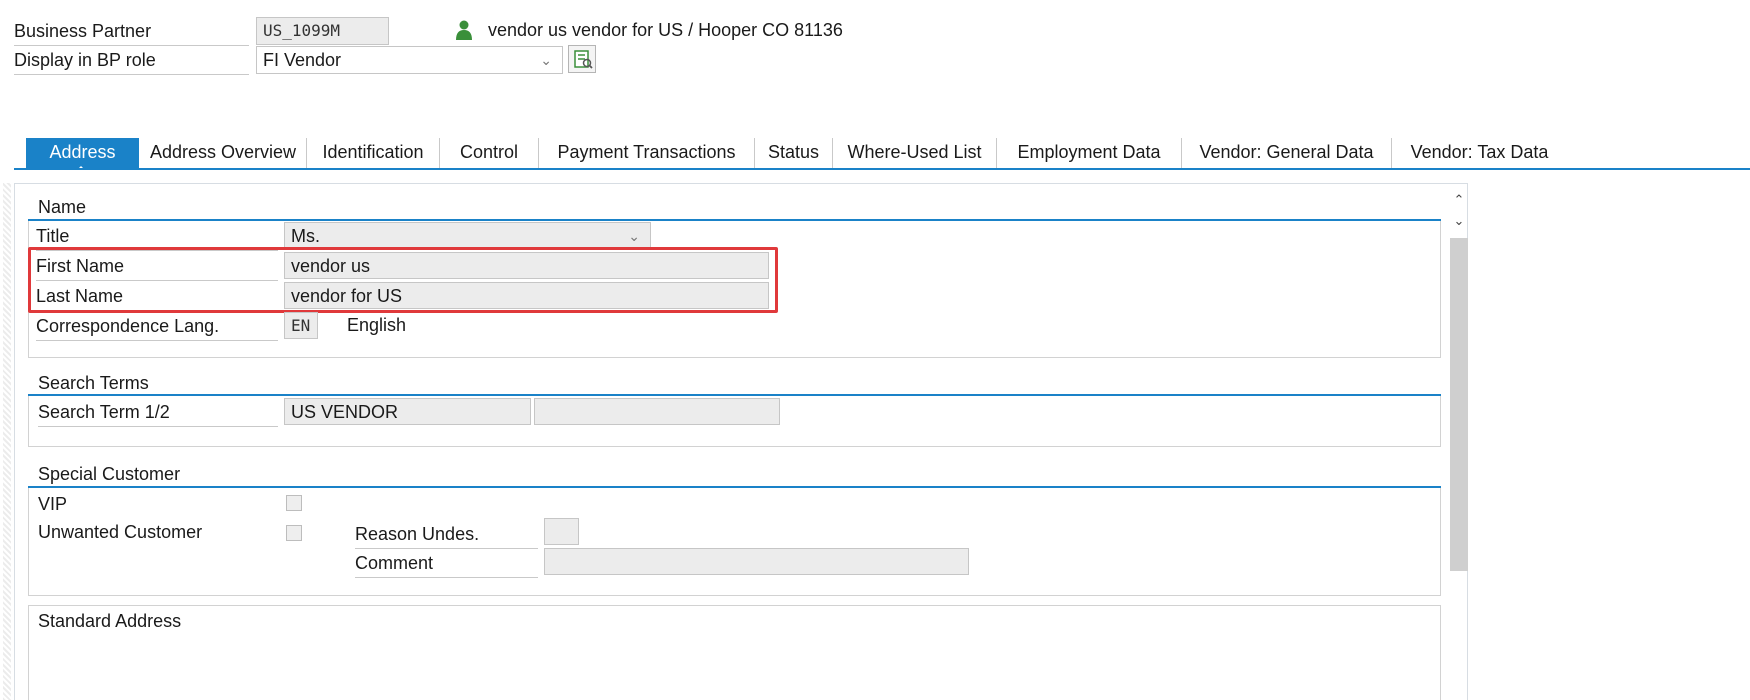  What do you see at coordinates (53, 504) in the screenshot?
I see `vip-label: VIP` at bounding box center [53, 504].